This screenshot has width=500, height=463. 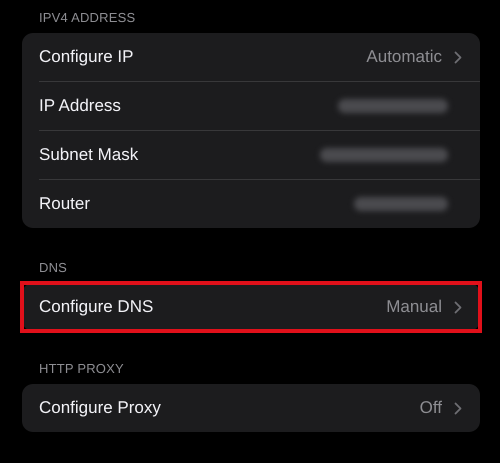 What do you see at coordinates (87, 17) in the screenshot?
I see `section-header: IPV4 ADDRESS` at bounding box center [87, 17].